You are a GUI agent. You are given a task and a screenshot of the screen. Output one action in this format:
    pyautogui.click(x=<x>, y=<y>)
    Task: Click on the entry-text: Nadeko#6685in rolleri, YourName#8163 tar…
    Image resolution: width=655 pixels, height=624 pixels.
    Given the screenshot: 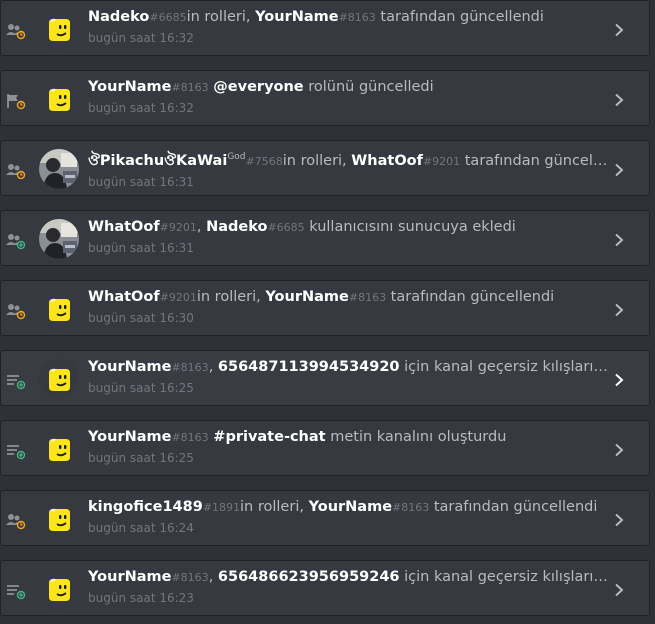 What is the action you would take?
    pyautogui.click(x=348, y=26)
    